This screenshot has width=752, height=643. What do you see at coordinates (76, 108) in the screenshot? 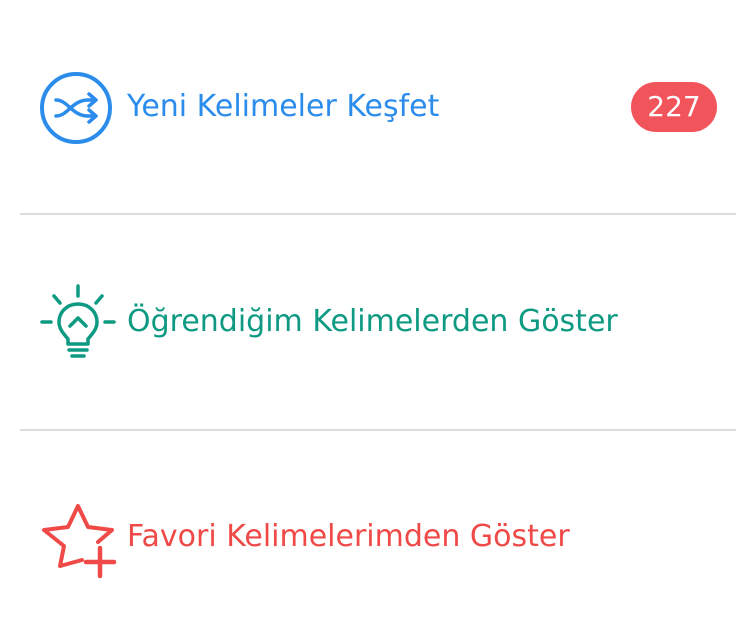
I see `shuffle-icon` at bounding box center [76, 108].